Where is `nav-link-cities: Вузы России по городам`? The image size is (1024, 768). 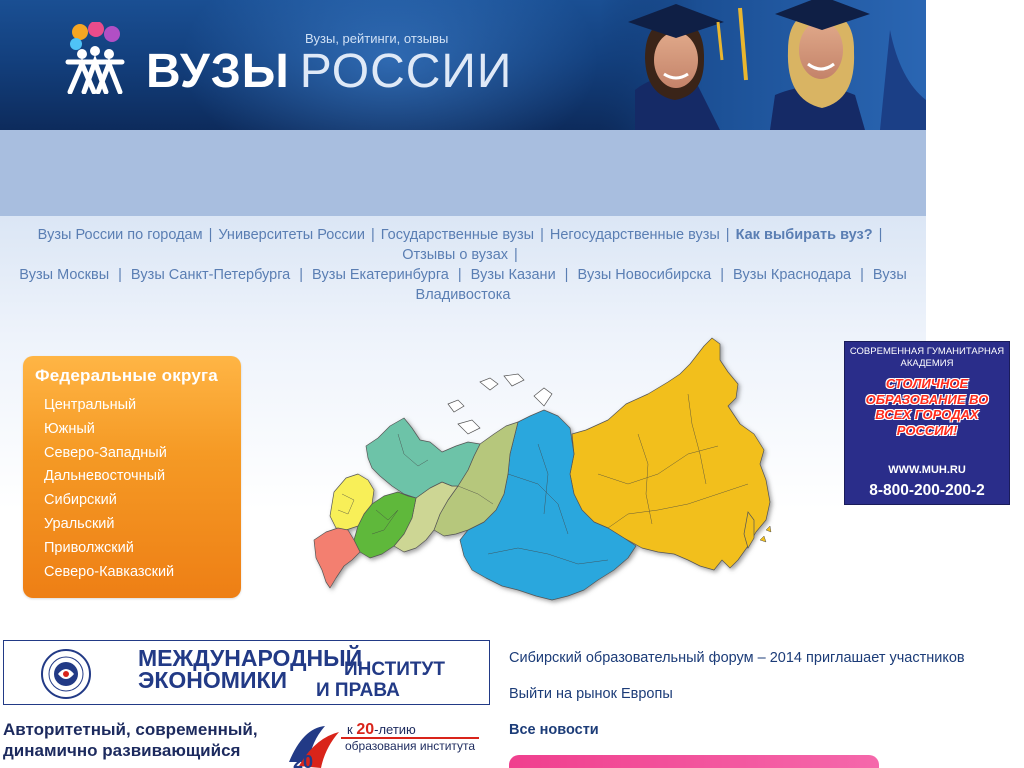
nav-link-cities: Вузы России по городам is located at coordinates (120, 235).